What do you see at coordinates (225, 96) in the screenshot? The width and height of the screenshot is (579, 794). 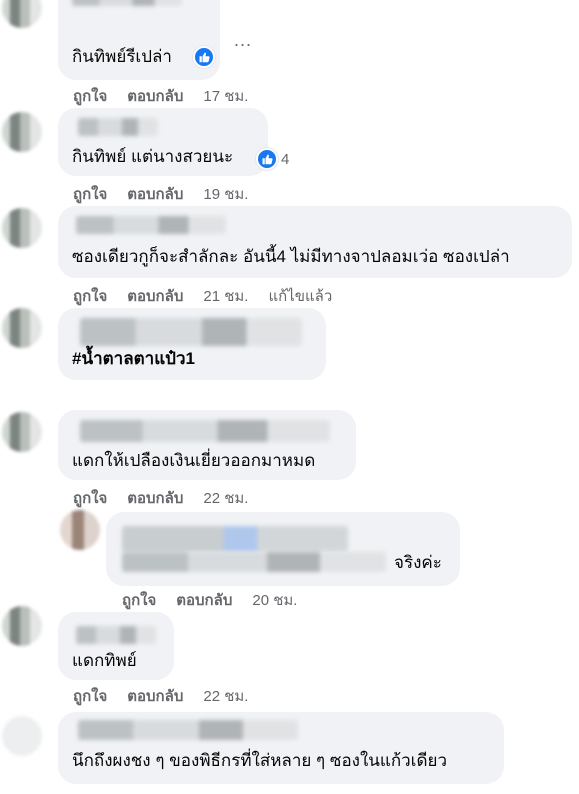 I see `timestamp: 17 ชม.` at bounding box center [225, 96].